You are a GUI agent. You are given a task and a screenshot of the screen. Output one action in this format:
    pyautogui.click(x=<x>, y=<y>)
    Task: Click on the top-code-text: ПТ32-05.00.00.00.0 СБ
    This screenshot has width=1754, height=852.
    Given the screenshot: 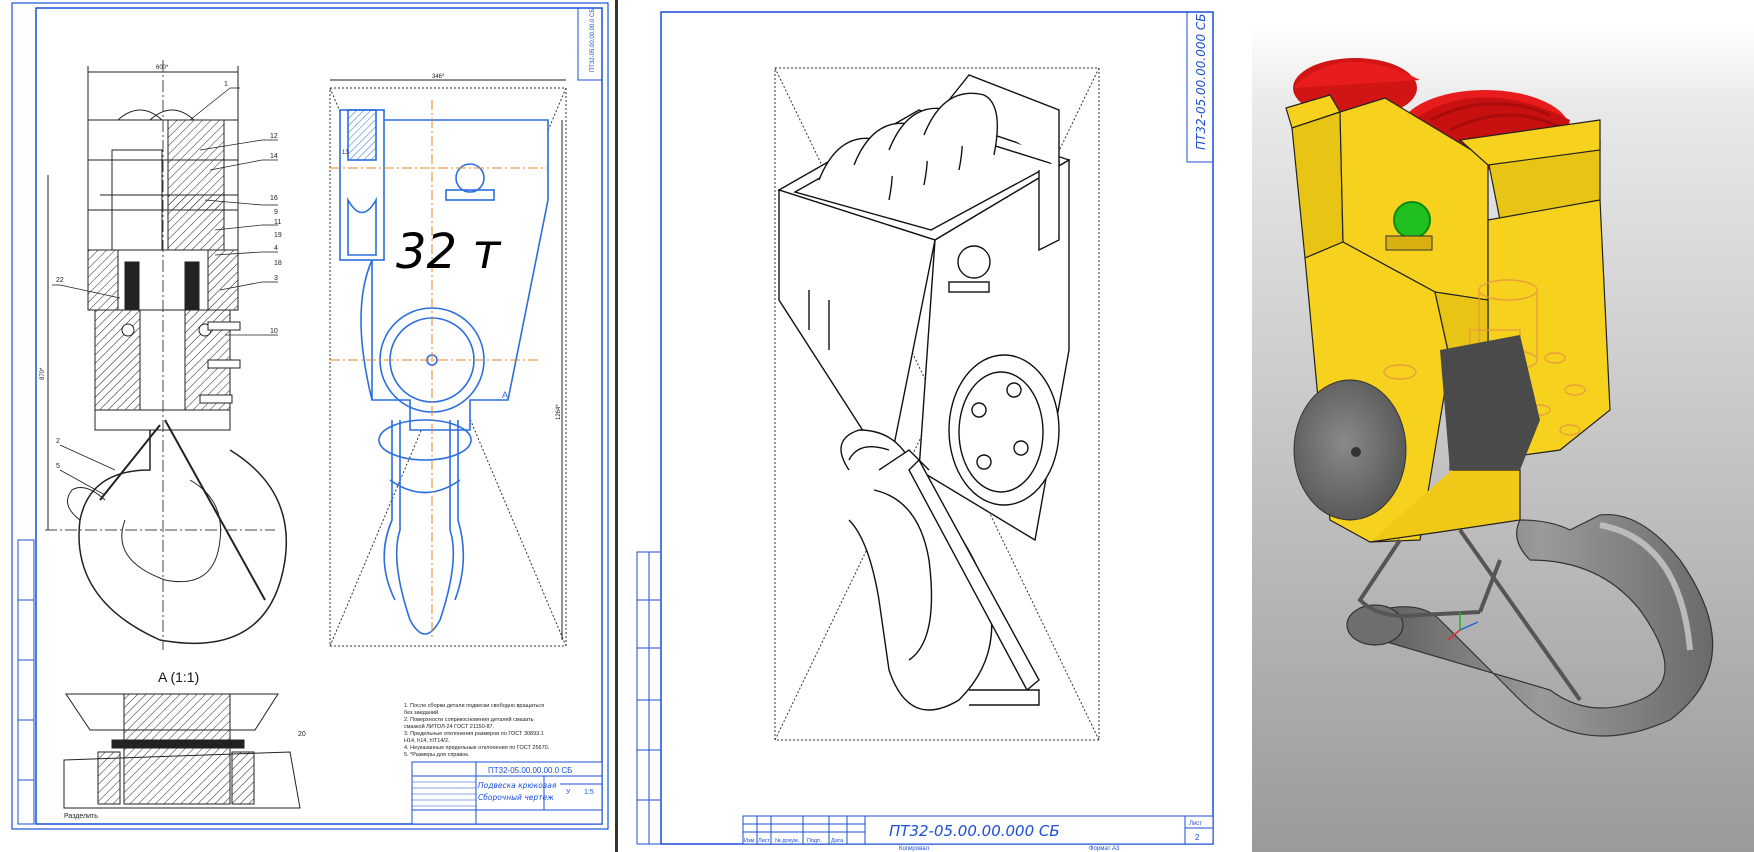 What is the action you would take?
    pyautogui.click(x=593, y=40)
    